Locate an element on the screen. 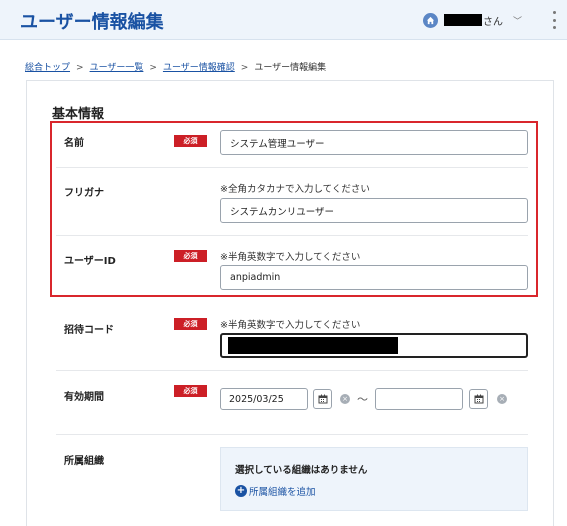 The image size is (567, 526). breadcrumb-link-top: 総合トップ is located at coordinates (47, 68).